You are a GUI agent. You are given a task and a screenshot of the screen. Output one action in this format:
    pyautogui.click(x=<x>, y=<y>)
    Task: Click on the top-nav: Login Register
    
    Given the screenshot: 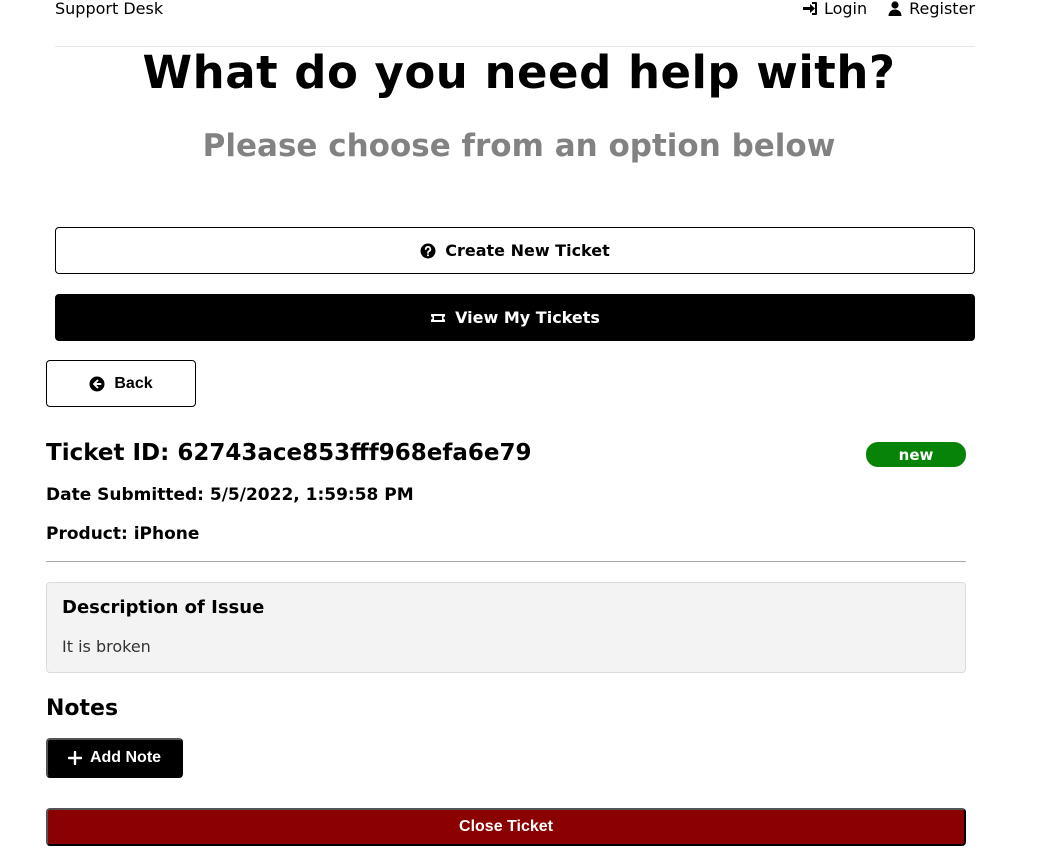 What is the action you would take?
    pyautogui.click(x=888, y=9)
    